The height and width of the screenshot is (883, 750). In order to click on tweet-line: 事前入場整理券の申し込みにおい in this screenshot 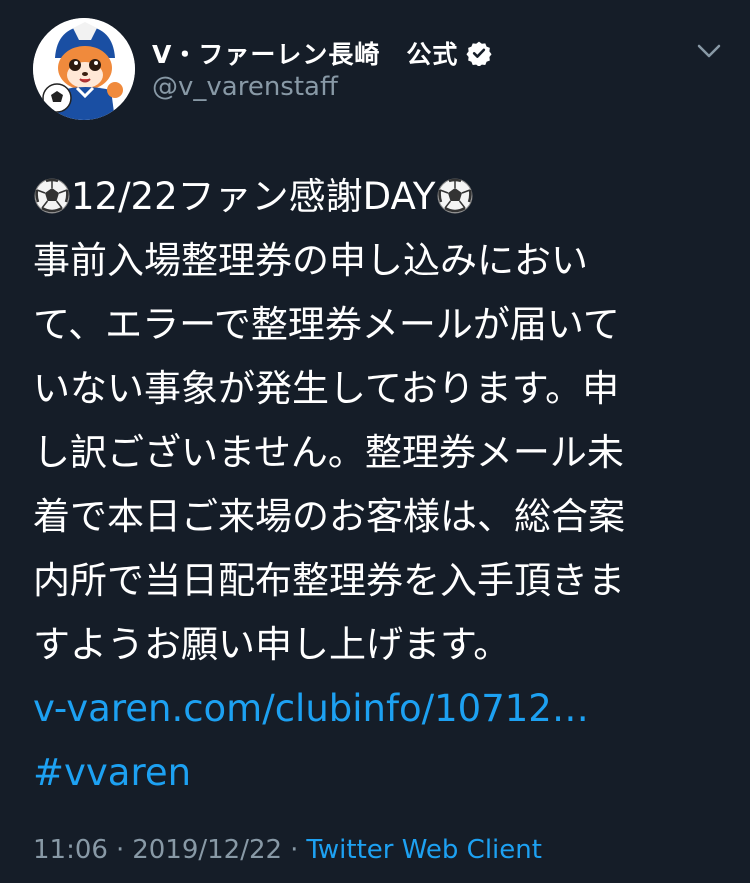, I will do `click(310, 260)`.